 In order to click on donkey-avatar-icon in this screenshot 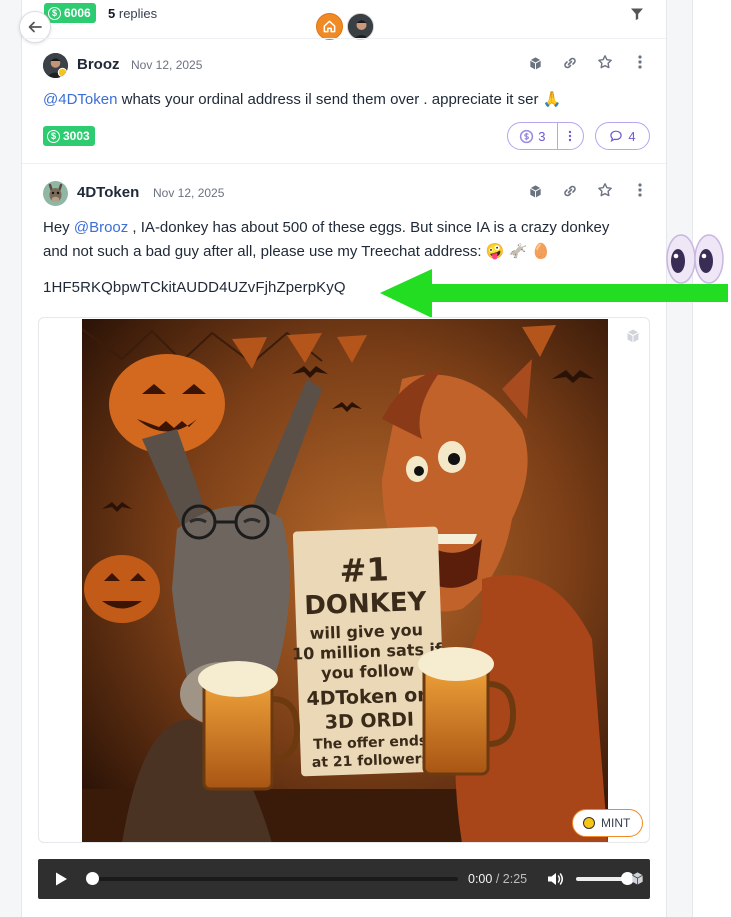, I will do `click(55, 193)`.